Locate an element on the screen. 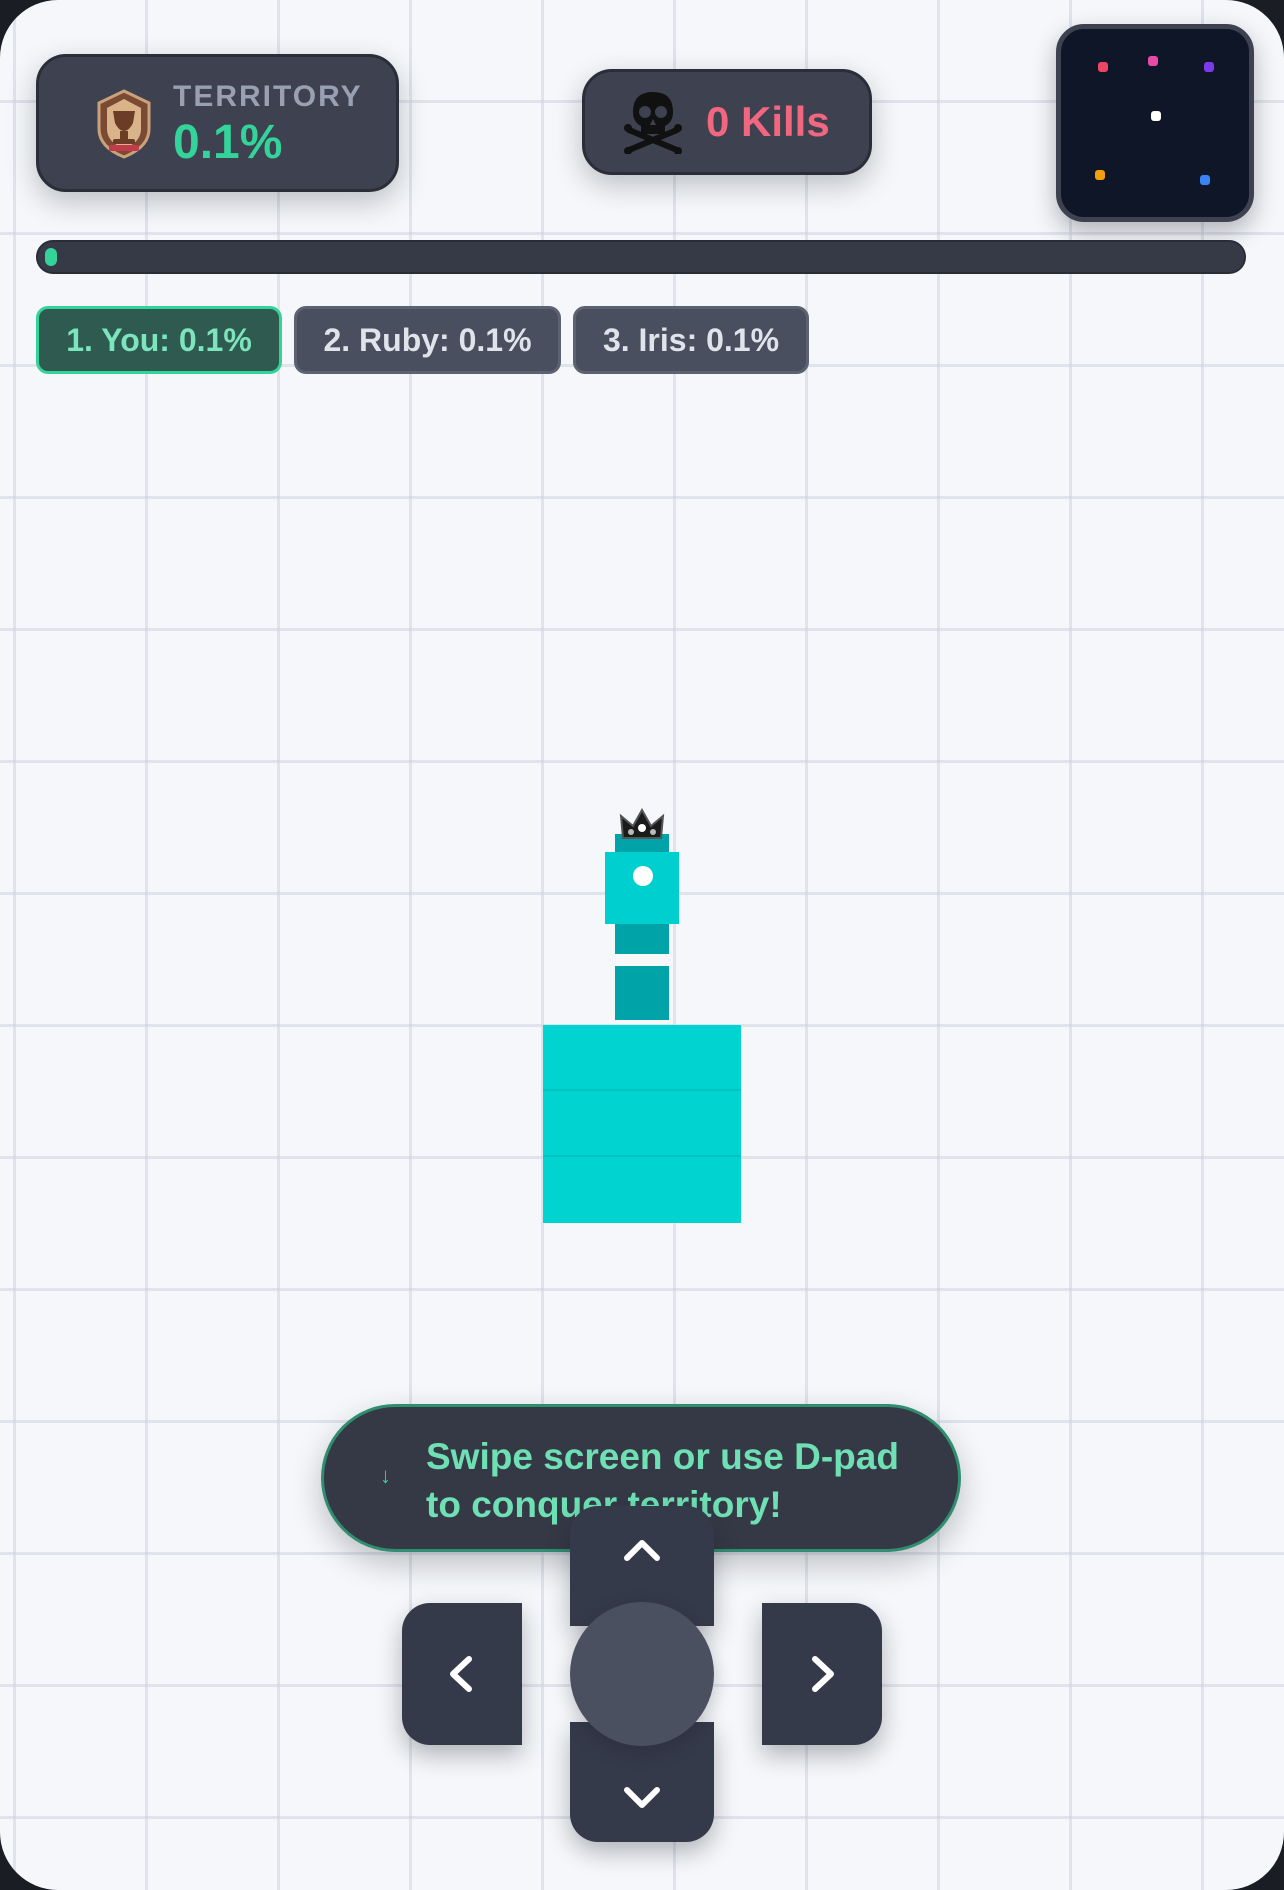 The height and width of the screenshot is (1890, 1284). skull-crossbones-icon is located at coordinates (653, 123).